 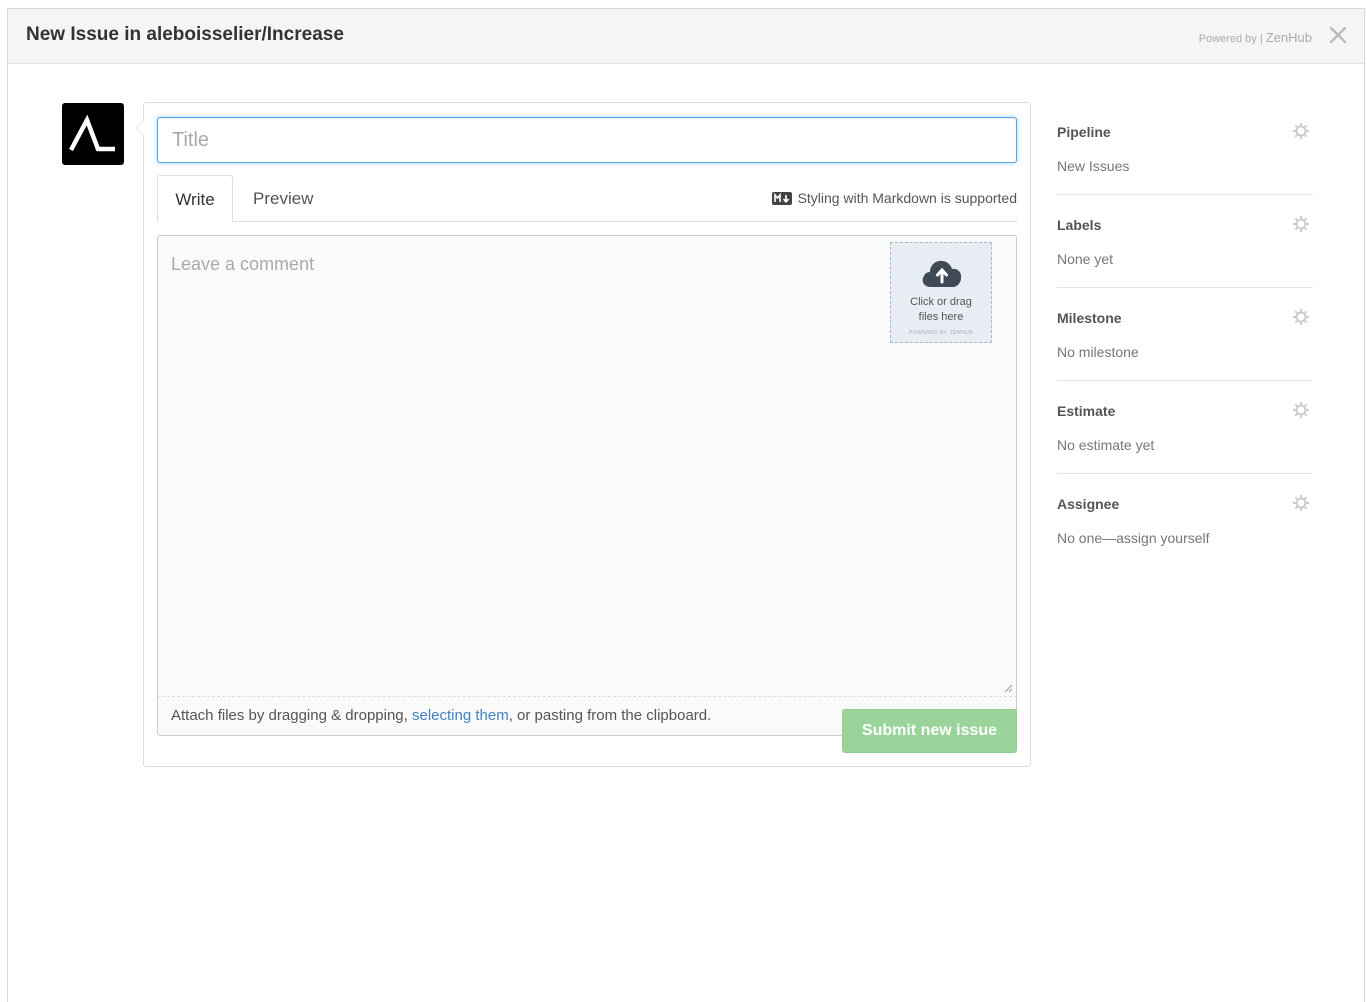 I want to click on pipeline-value: New Issues, so click(x=1093, y=166).